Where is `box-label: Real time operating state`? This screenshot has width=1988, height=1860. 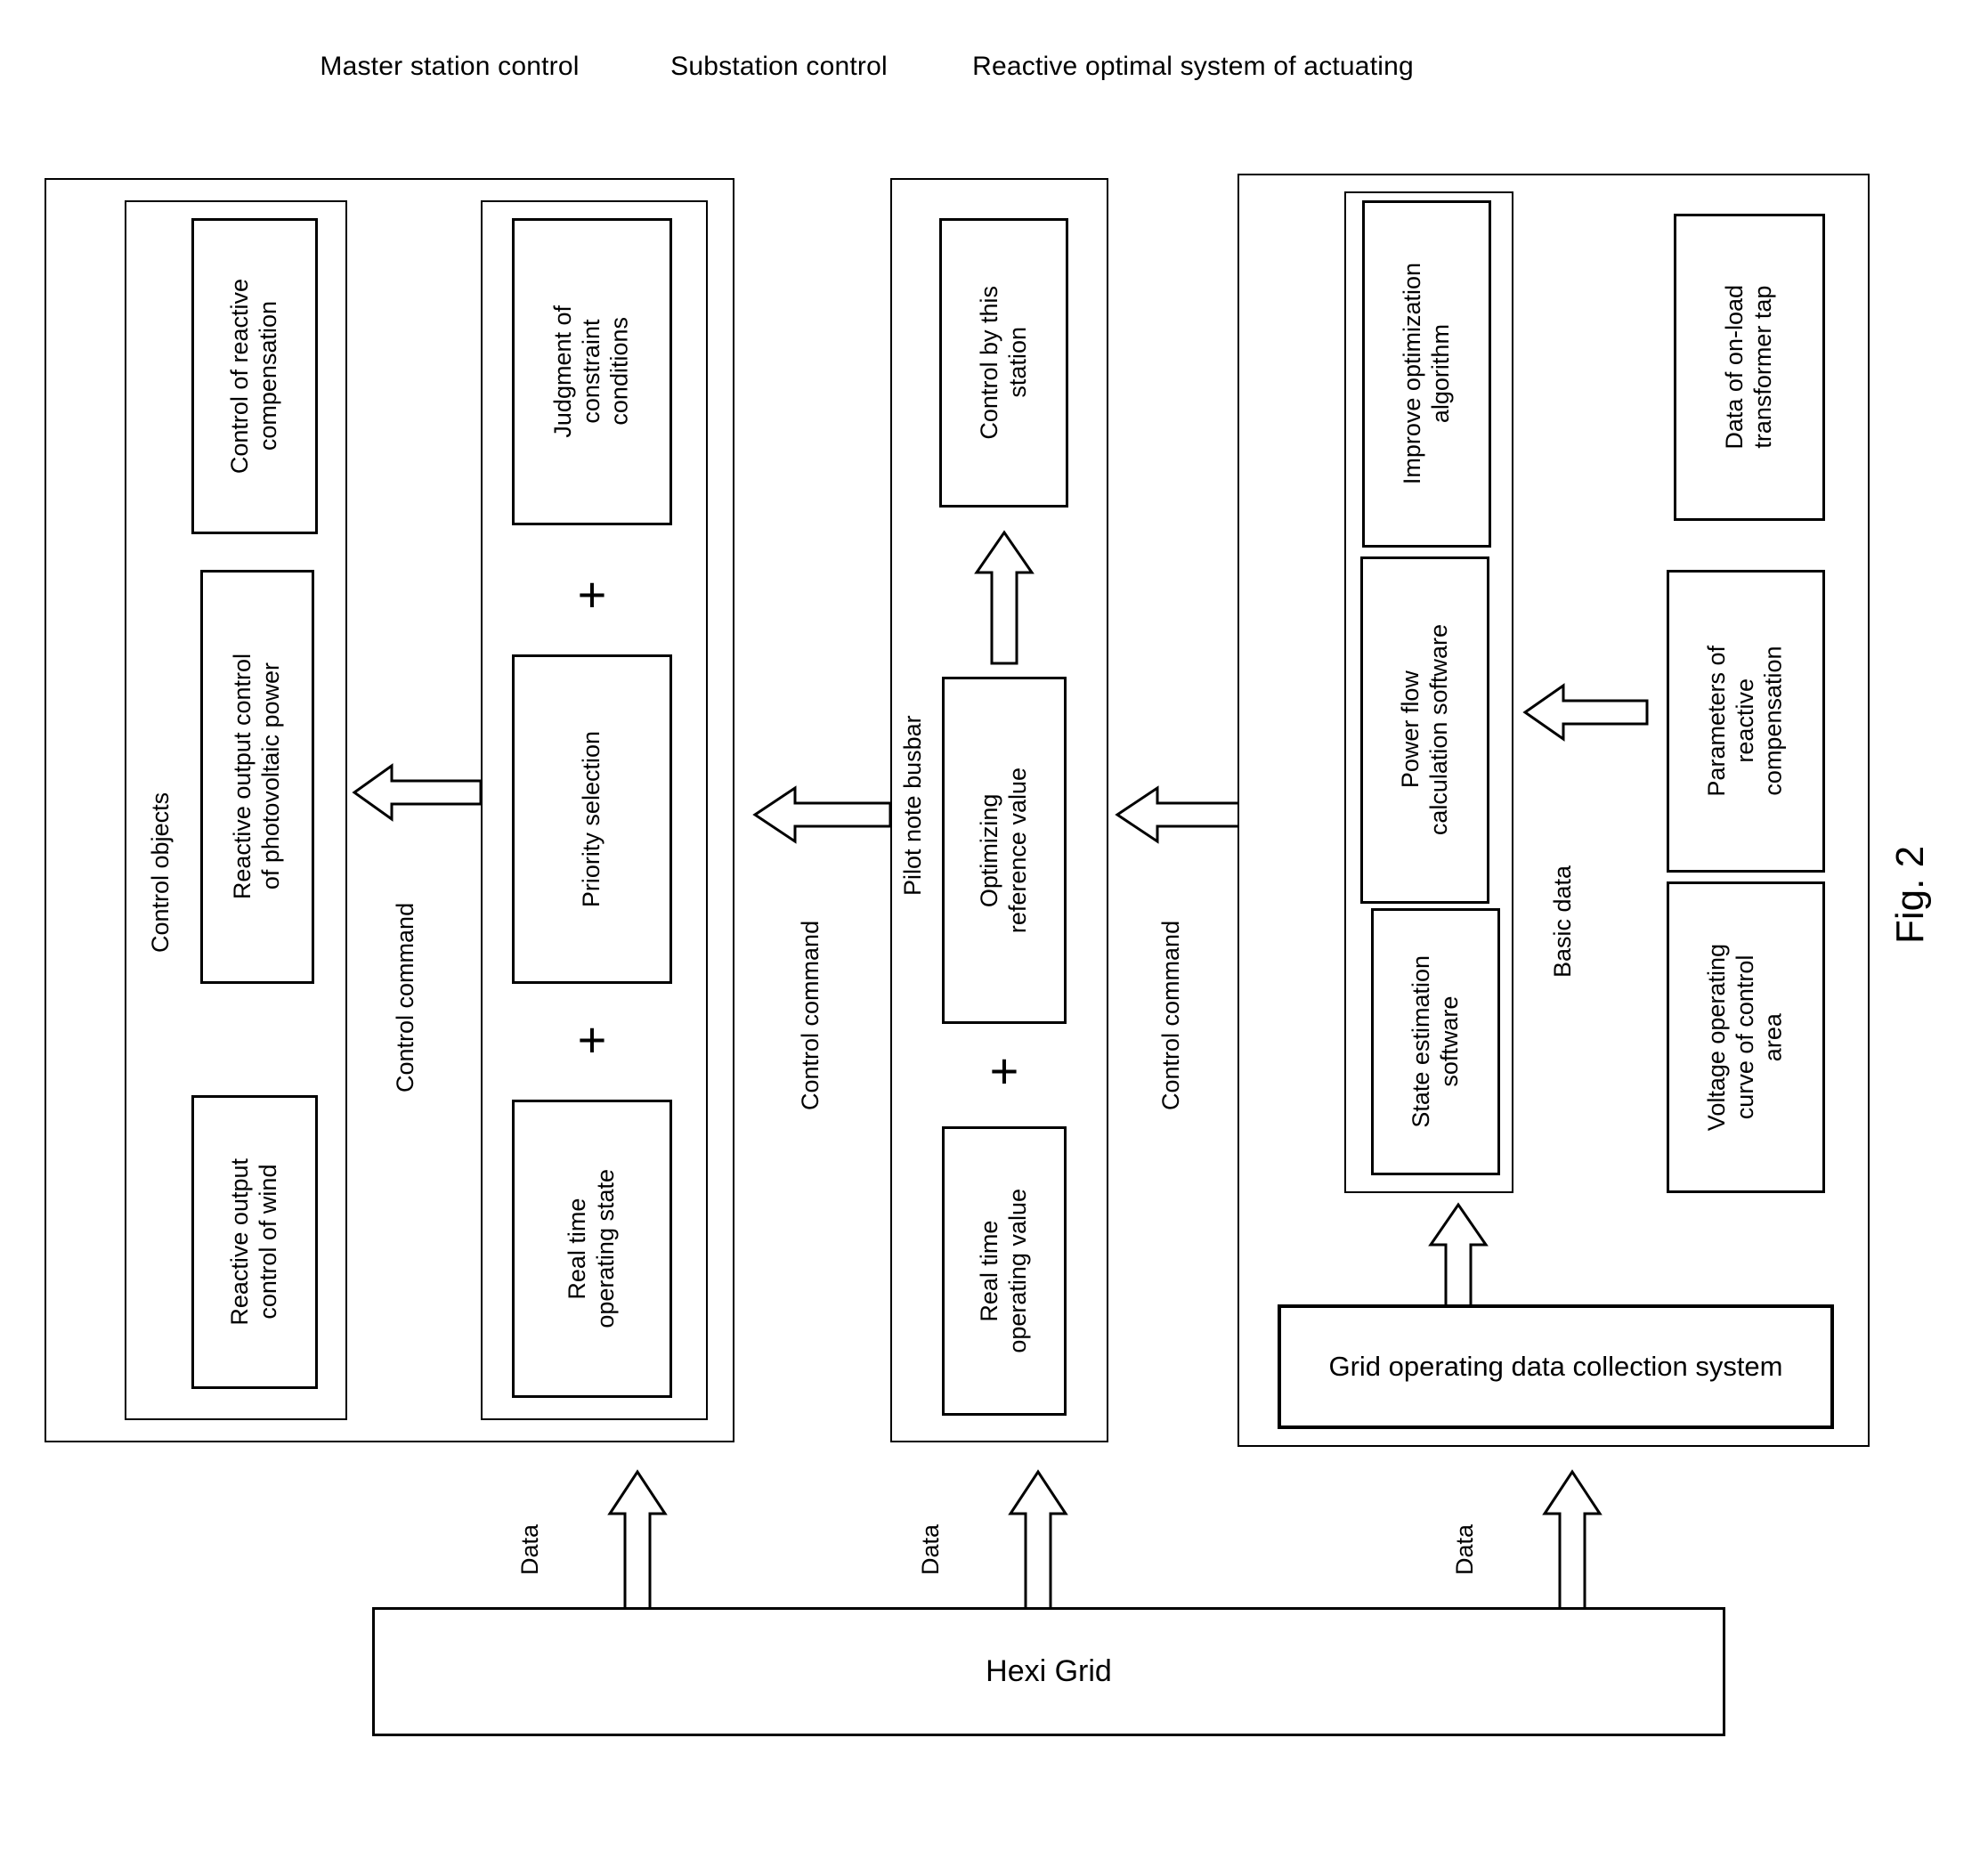 box-label: Real time operating state is located at coordinates (591, 1248).